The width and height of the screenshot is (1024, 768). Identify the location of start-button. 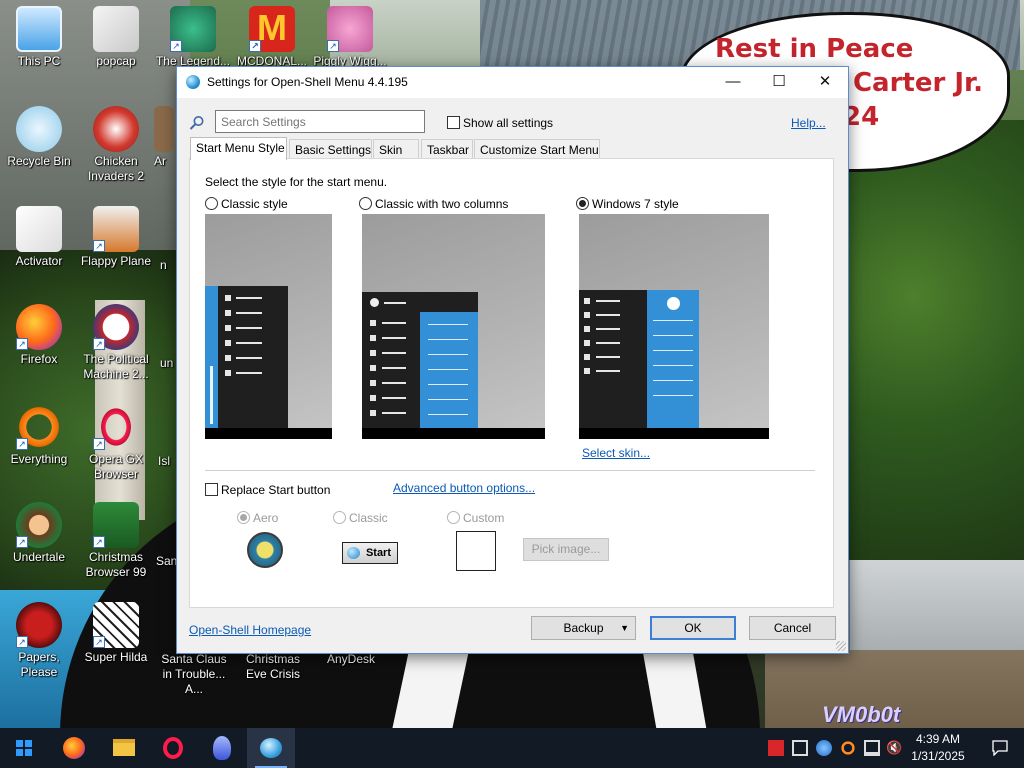
(24, 748).